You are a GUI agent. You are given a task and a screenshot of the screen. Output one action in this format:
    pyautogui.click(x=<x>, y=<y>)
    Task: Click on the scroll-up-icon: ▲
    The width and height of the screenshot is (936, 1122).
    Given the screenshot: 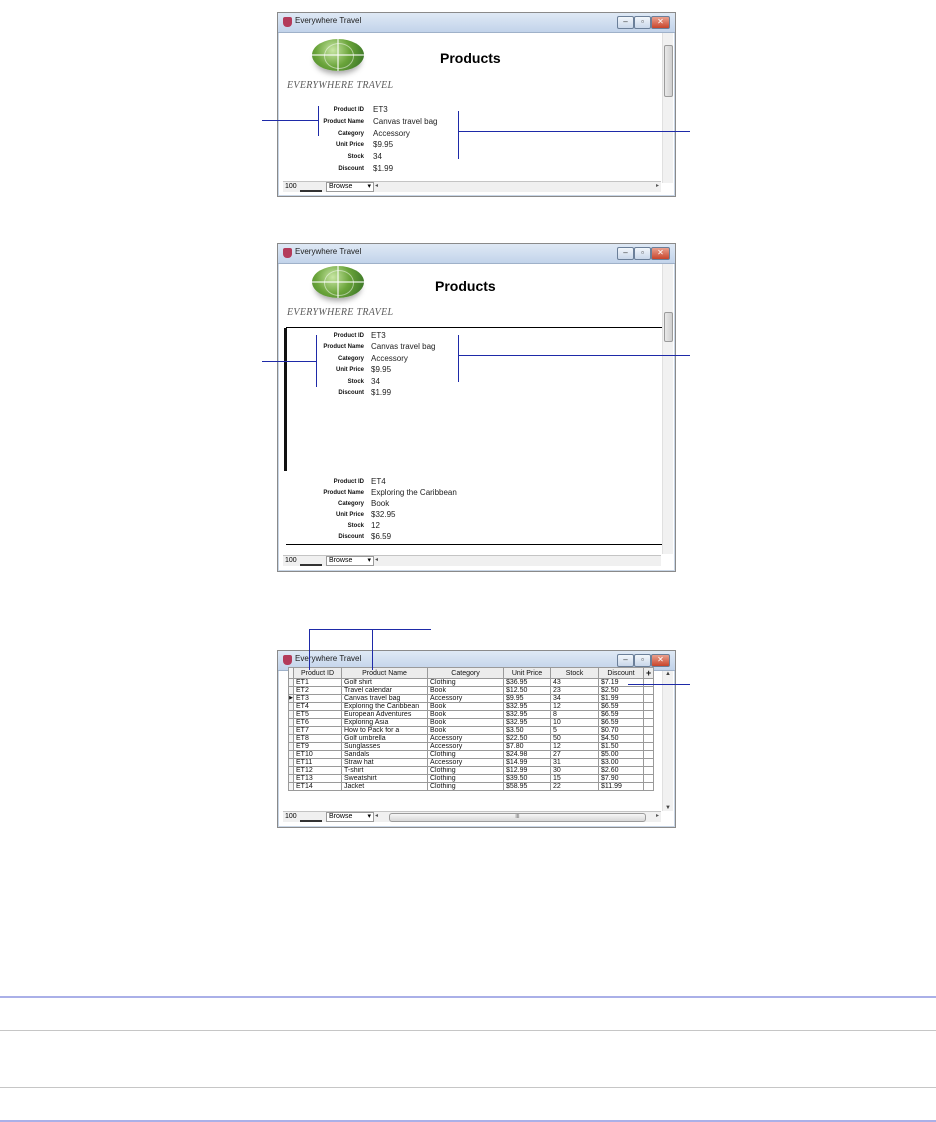 What is the action you would take?
    pyautogui.click(x=668, y=674)
    